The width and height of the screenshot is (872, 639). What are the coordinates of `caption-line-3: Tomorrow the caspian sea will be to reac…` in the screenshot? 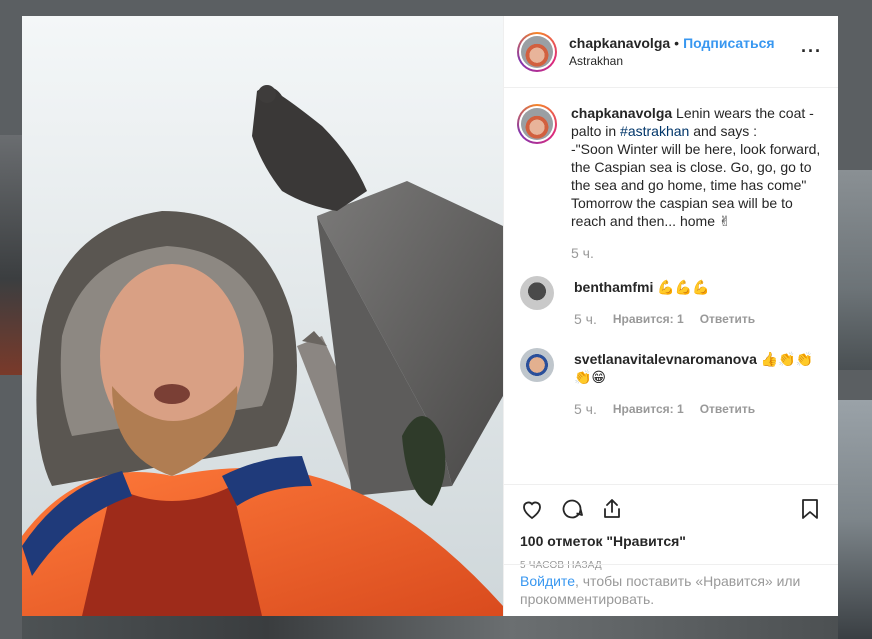 It's located at (682, 212).